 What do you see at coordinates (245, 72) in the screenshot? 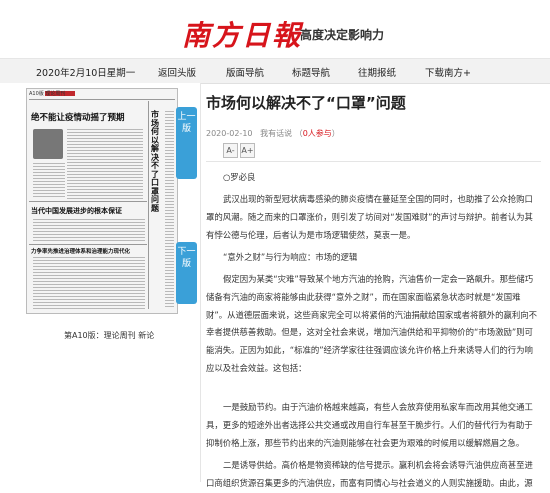
I see `nav-page-navigation: 版面导航` at bounding box center [245, 72].